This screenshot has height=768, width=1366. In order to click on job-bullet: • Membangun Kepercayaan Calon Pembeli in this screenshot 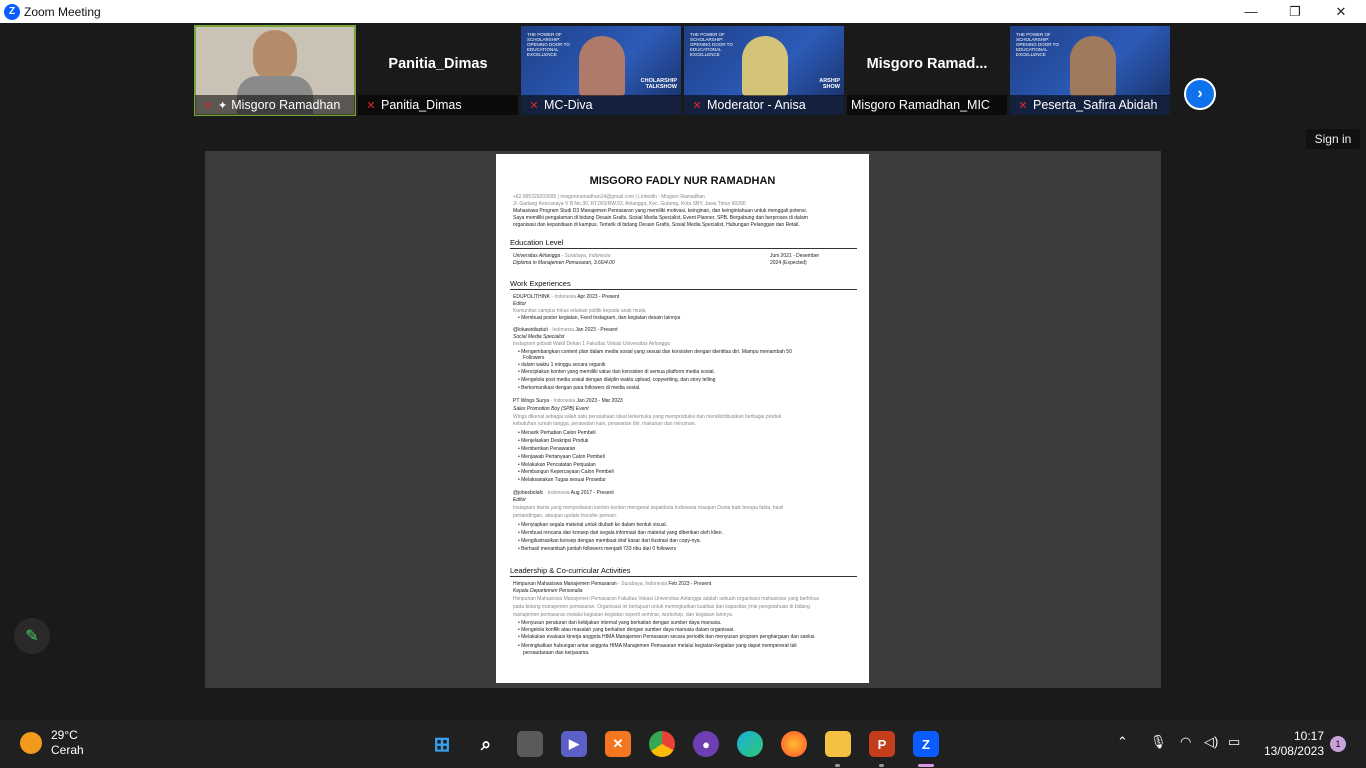, I will do `click(566, 472)`.